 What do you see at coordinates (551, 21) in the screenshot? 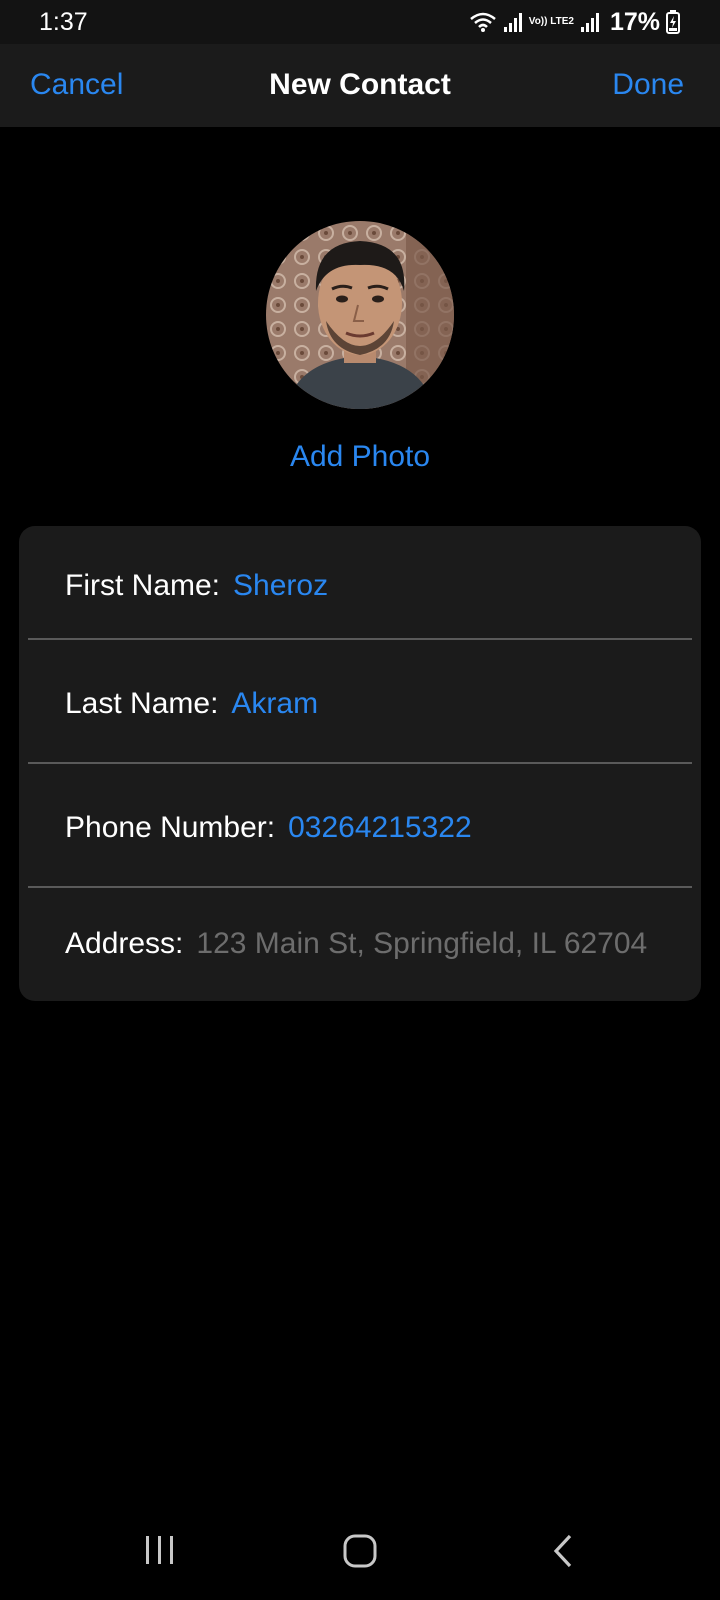
I see `volte-label: Vo)) LTE2` at bounding box center [551, 21].